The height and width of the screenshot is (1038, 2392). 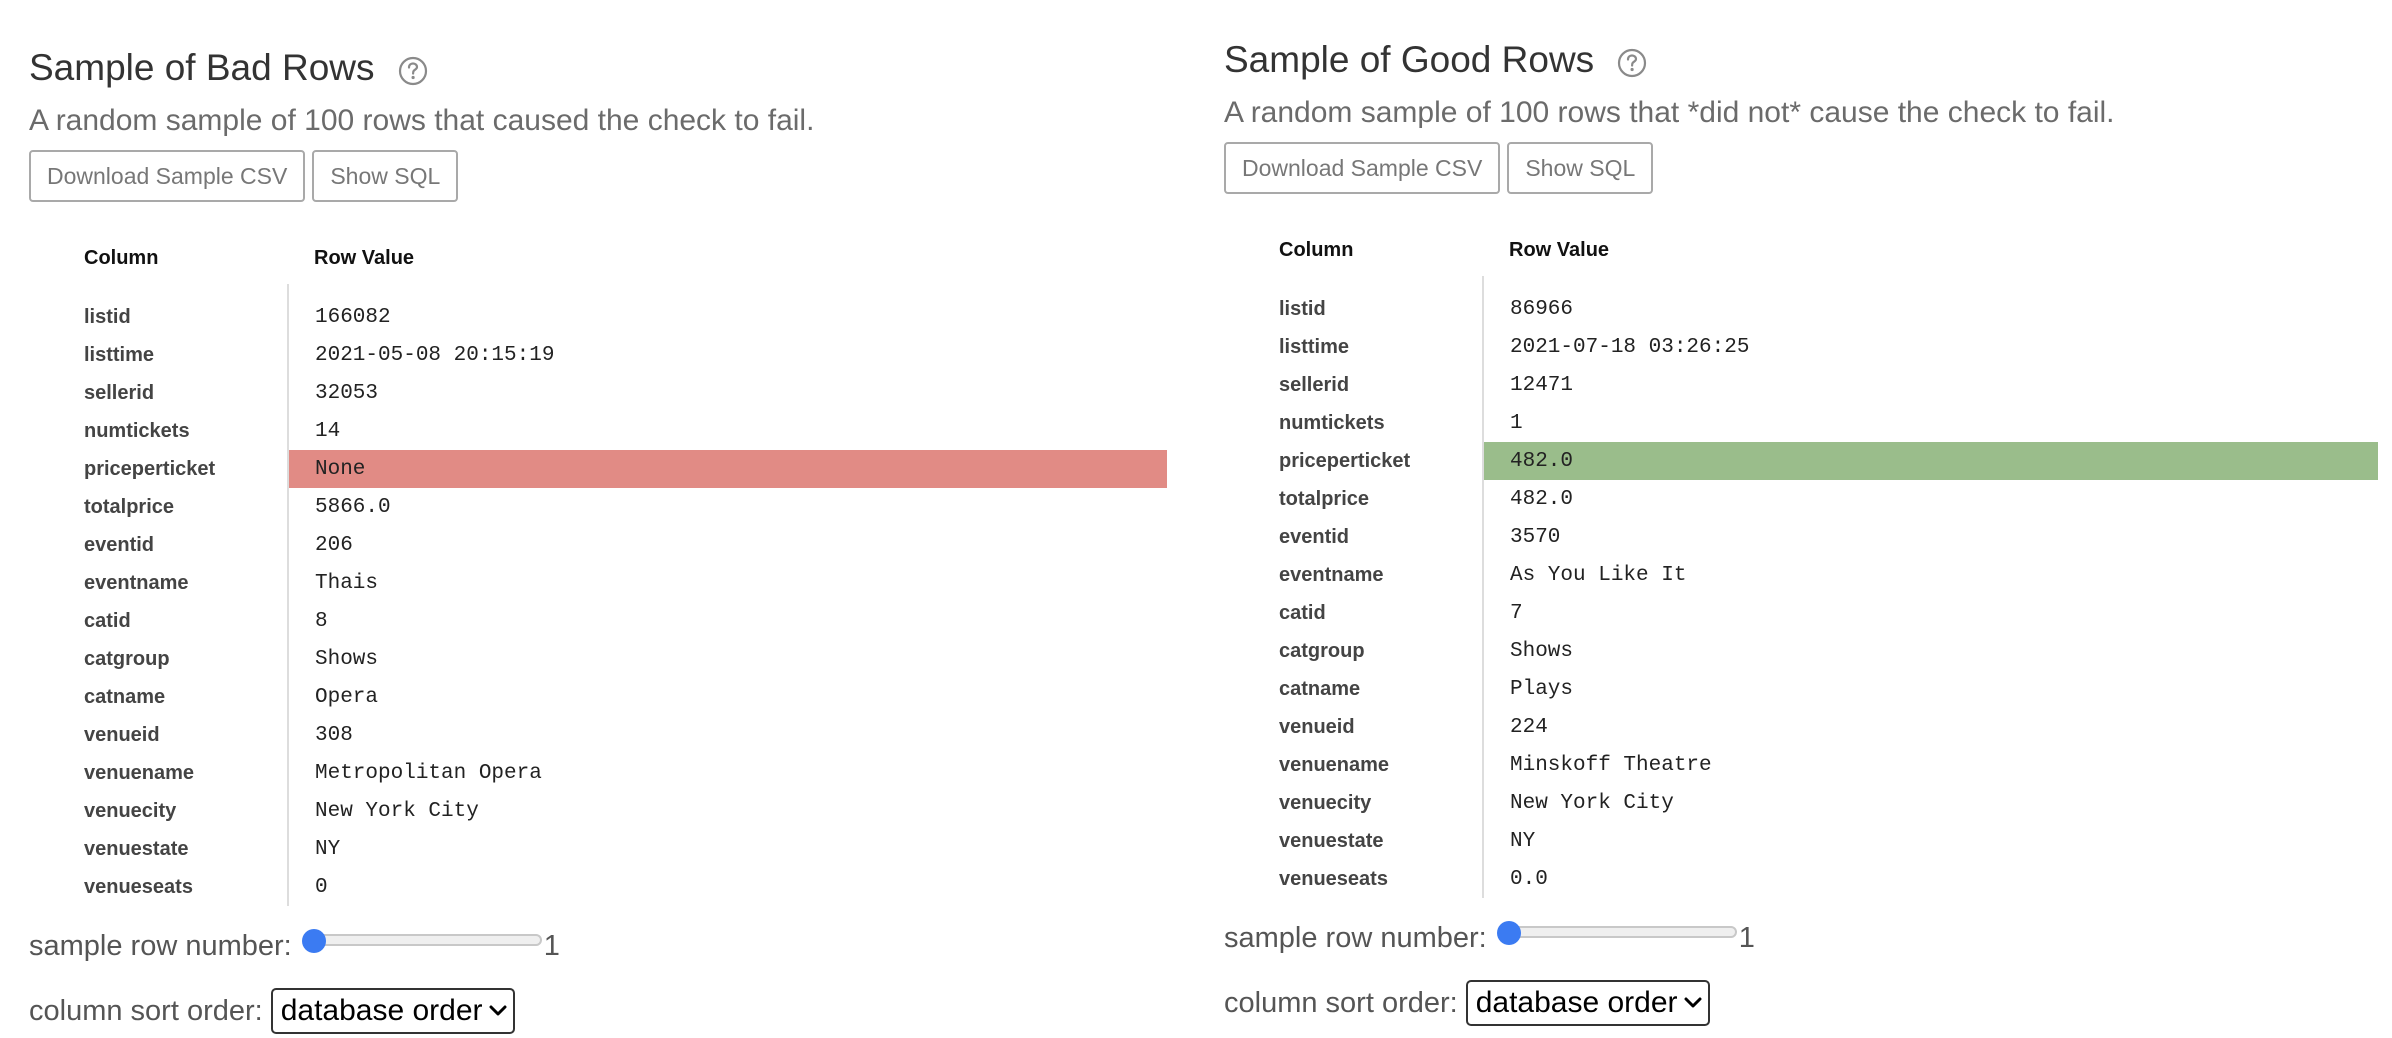 What do you see at coordinates (1542, 309) in the screenshot?
I see `row-value: 86966` at bounding box center [1542, 309].